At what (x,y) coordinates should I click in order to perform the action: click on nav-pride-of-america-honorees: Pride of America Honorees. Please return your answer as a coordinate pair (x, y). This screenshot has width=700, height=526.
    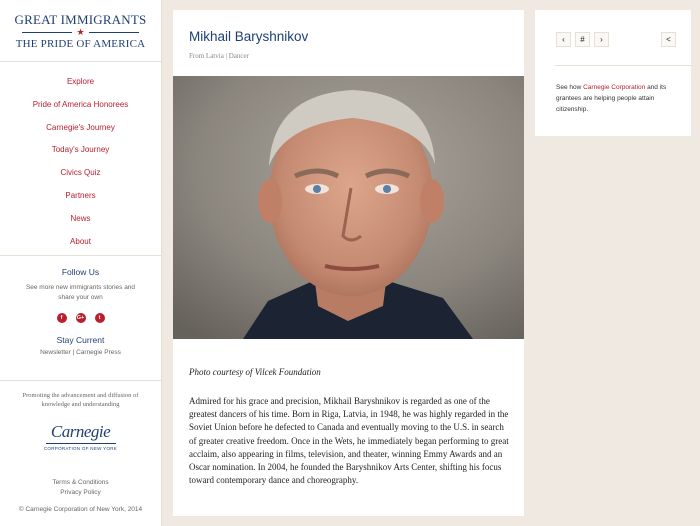
    Looking at the image, I should click on (80, 105).